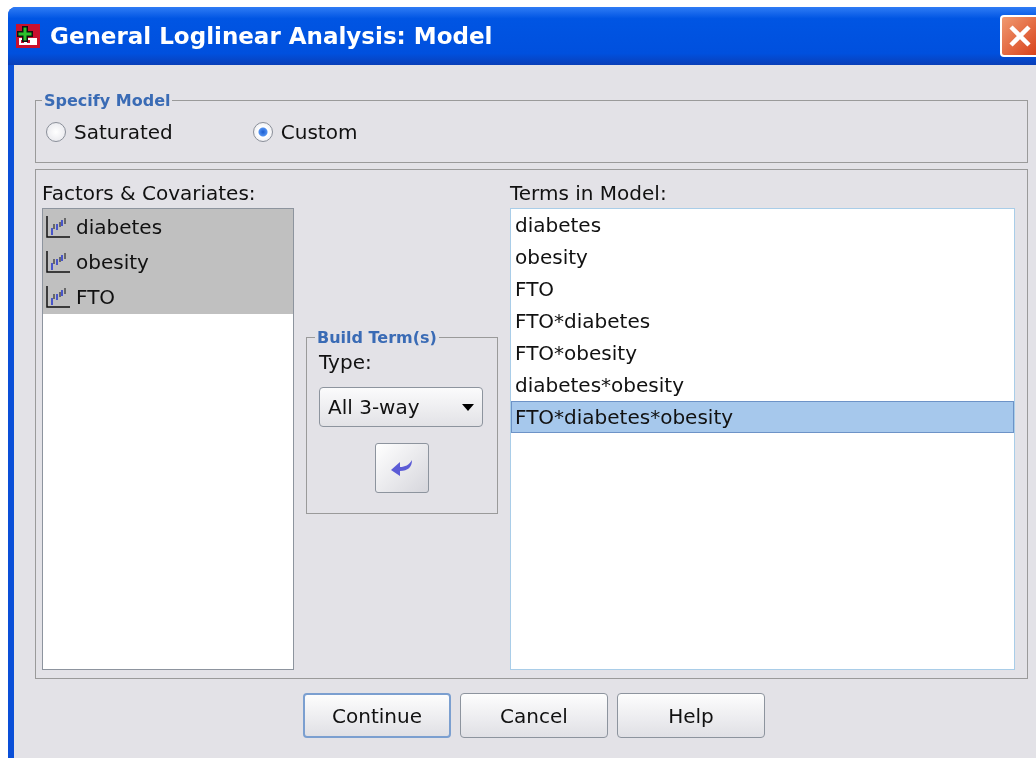  Describe the element at coordinates (468, 407) in the screenshot. I see `caret-icon` at that location.